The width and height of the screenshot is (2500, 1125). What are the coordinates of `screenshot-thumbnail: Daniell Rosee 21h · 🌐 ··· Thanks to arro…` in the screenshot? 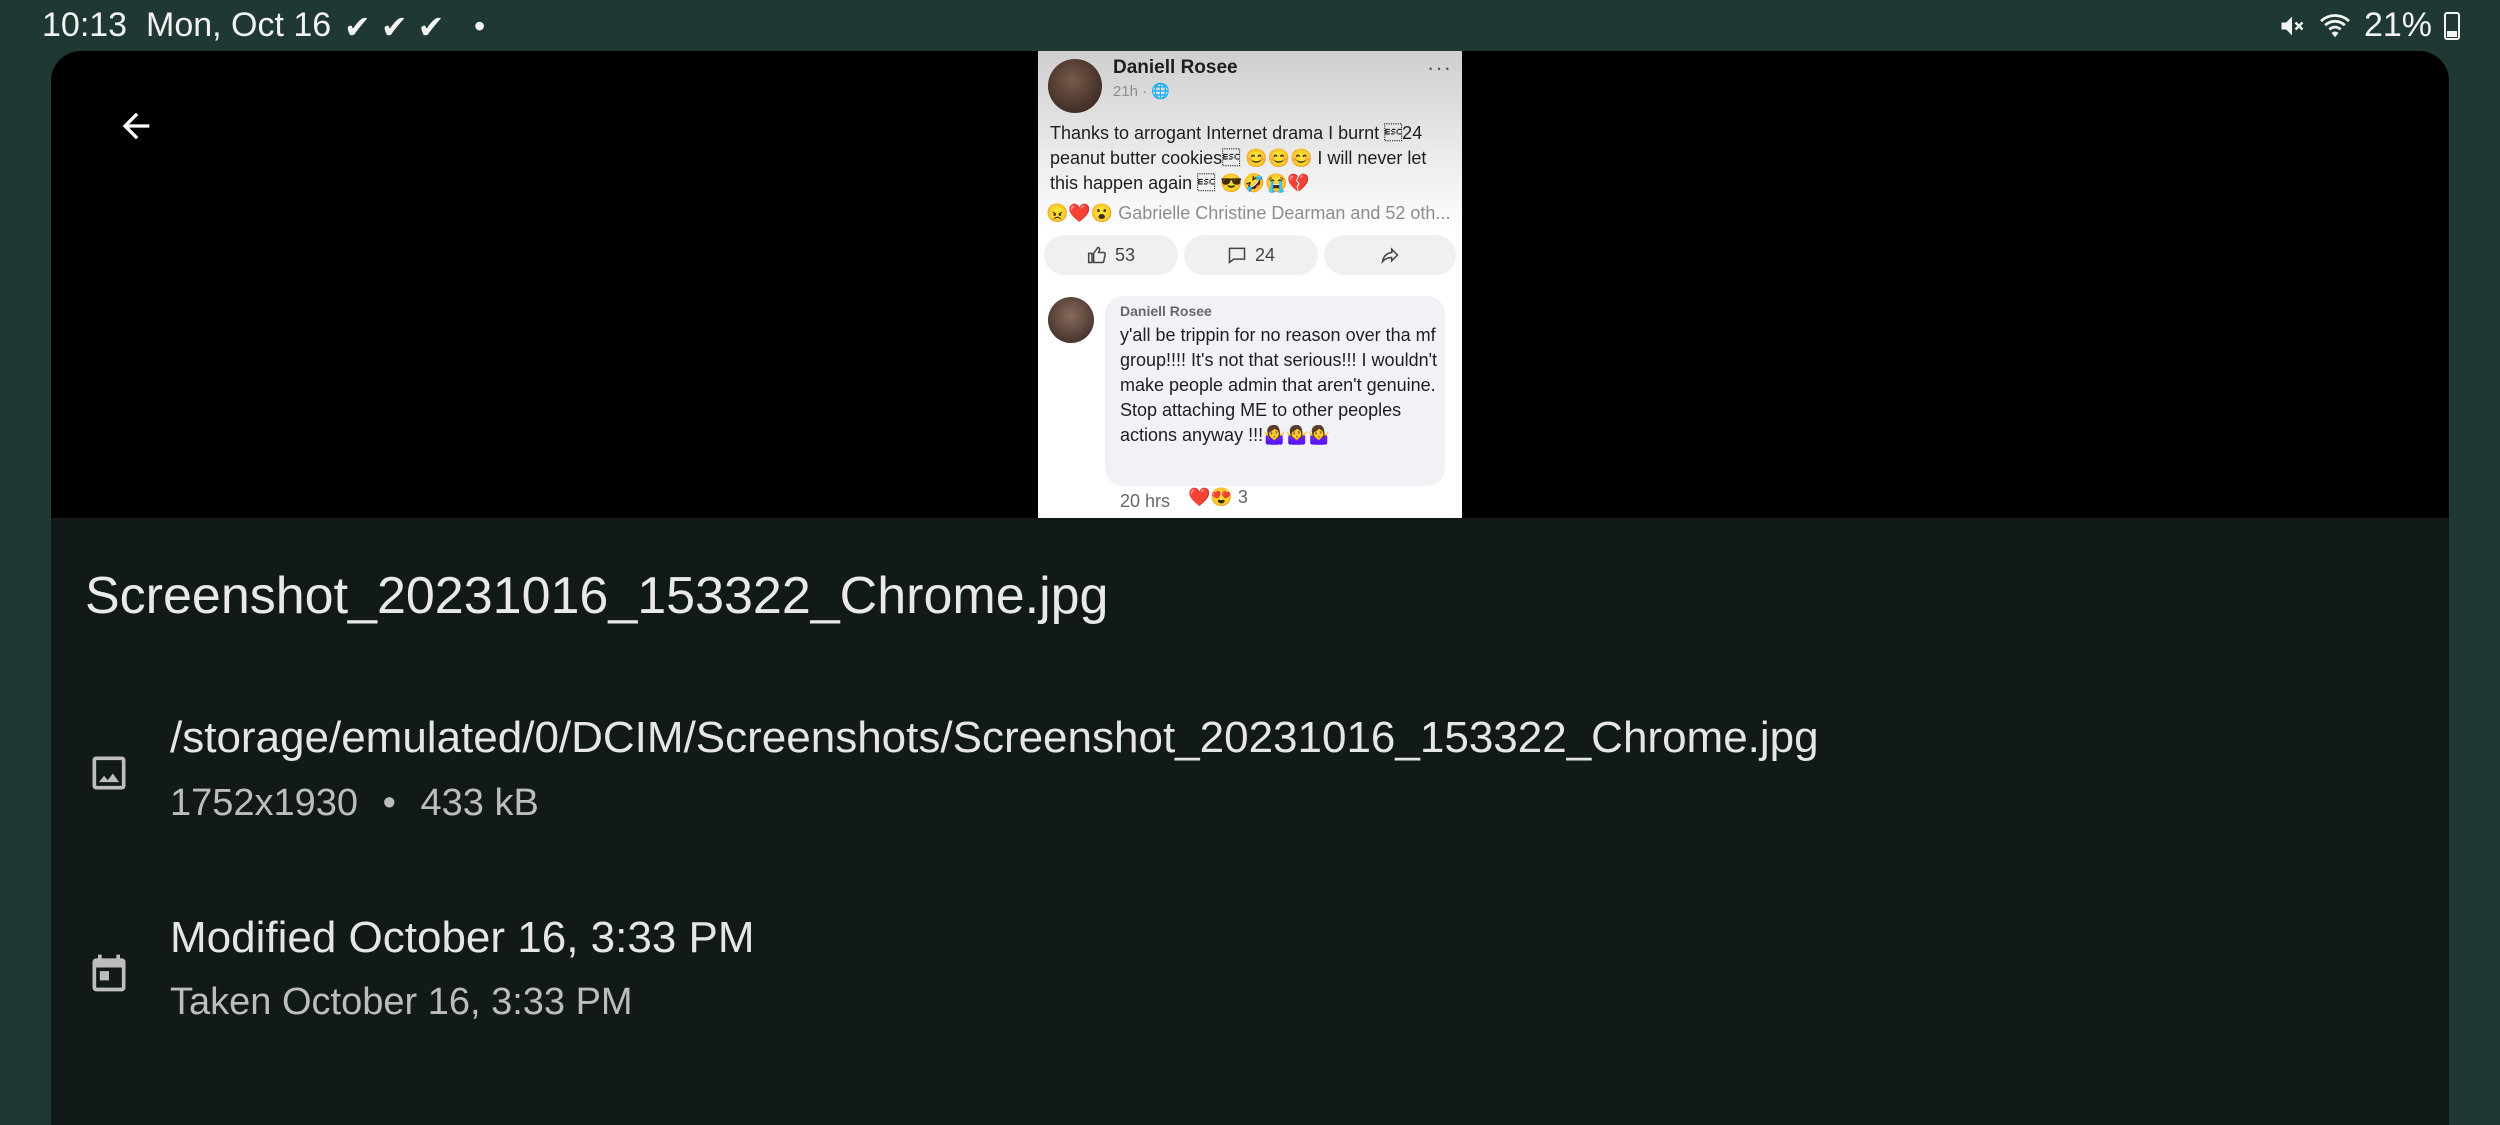 It's located at (1250, 284).